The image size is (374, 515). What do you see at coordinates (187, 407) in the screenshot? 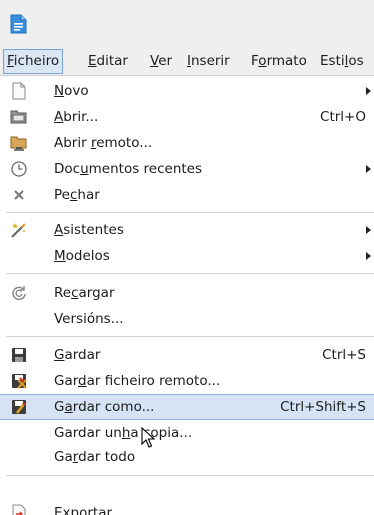
I see `menu-item-gardar-como: Gardar como... Ctrl+Shift+S` at bounding box center [187, 407].